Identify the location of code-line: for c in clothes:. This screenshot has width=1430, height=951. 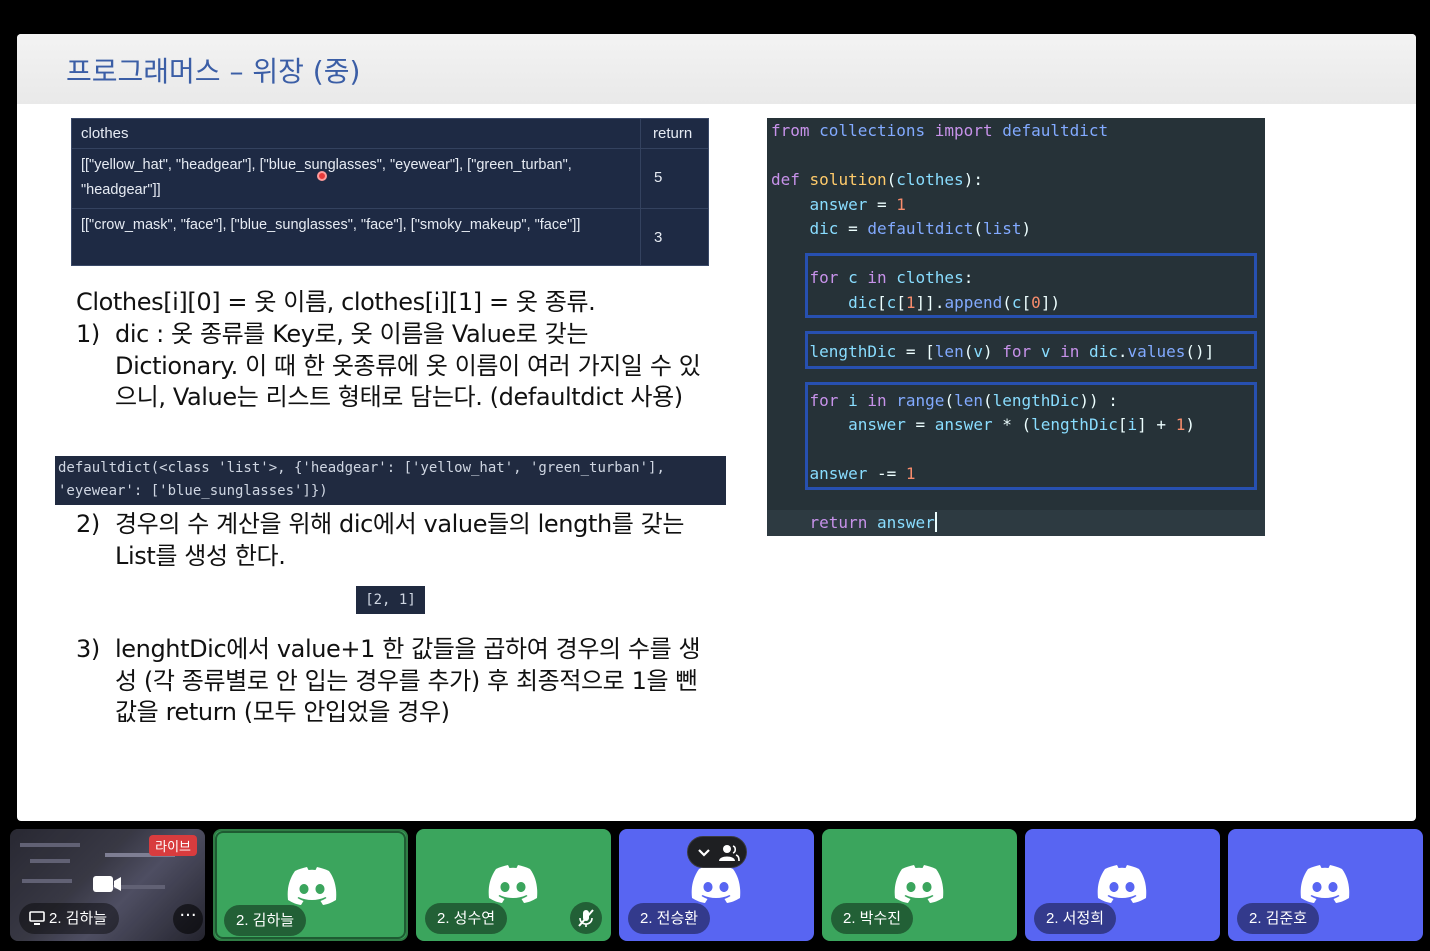
(891, 277).